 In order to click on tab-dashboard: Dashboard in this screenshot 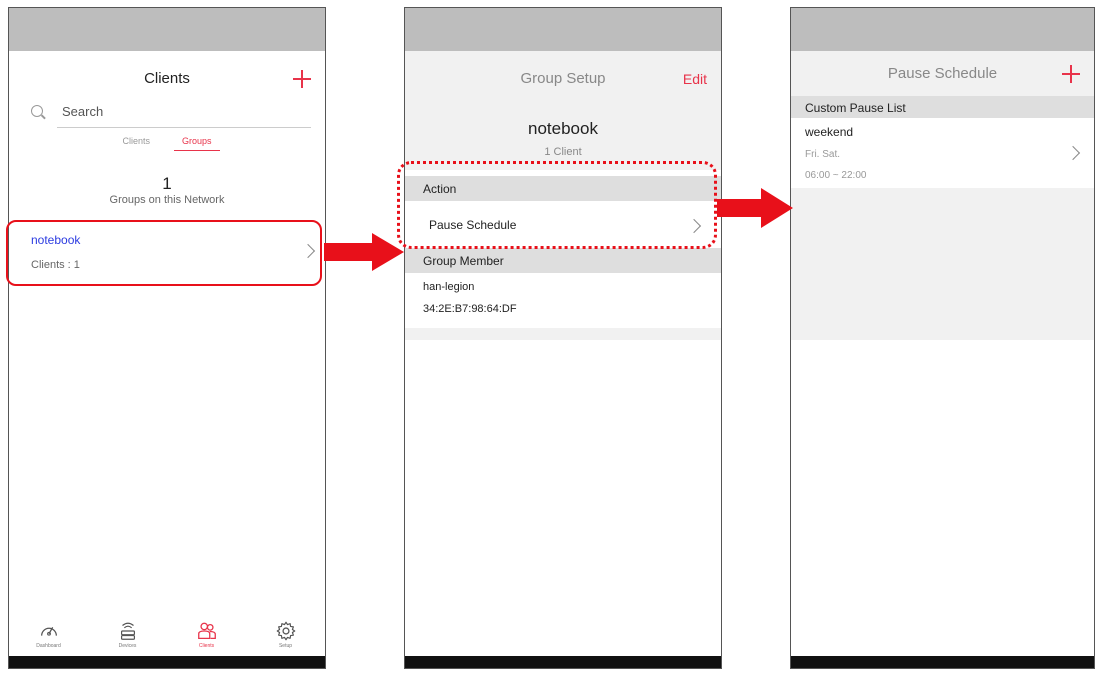, I will do `click(49, 634)`.